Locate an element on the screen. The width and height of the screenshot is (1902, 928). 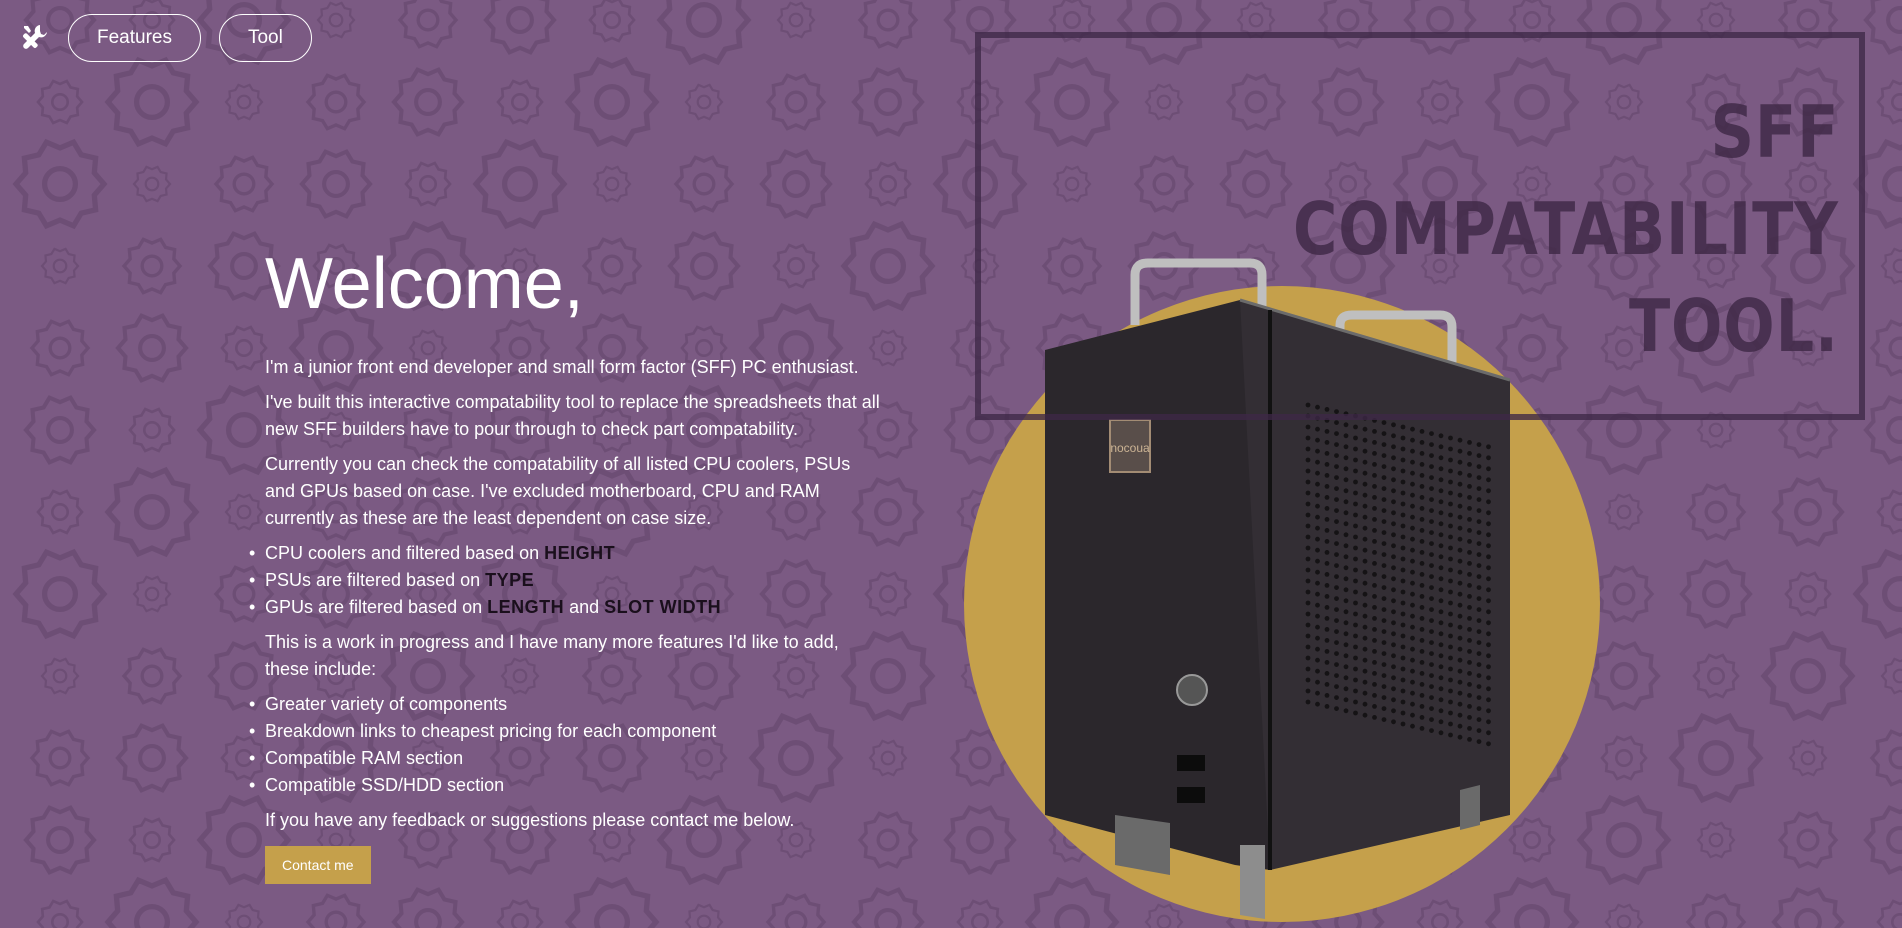
list-item: PSUs are filtered based on TYPE is located at coordinates (567, 580).